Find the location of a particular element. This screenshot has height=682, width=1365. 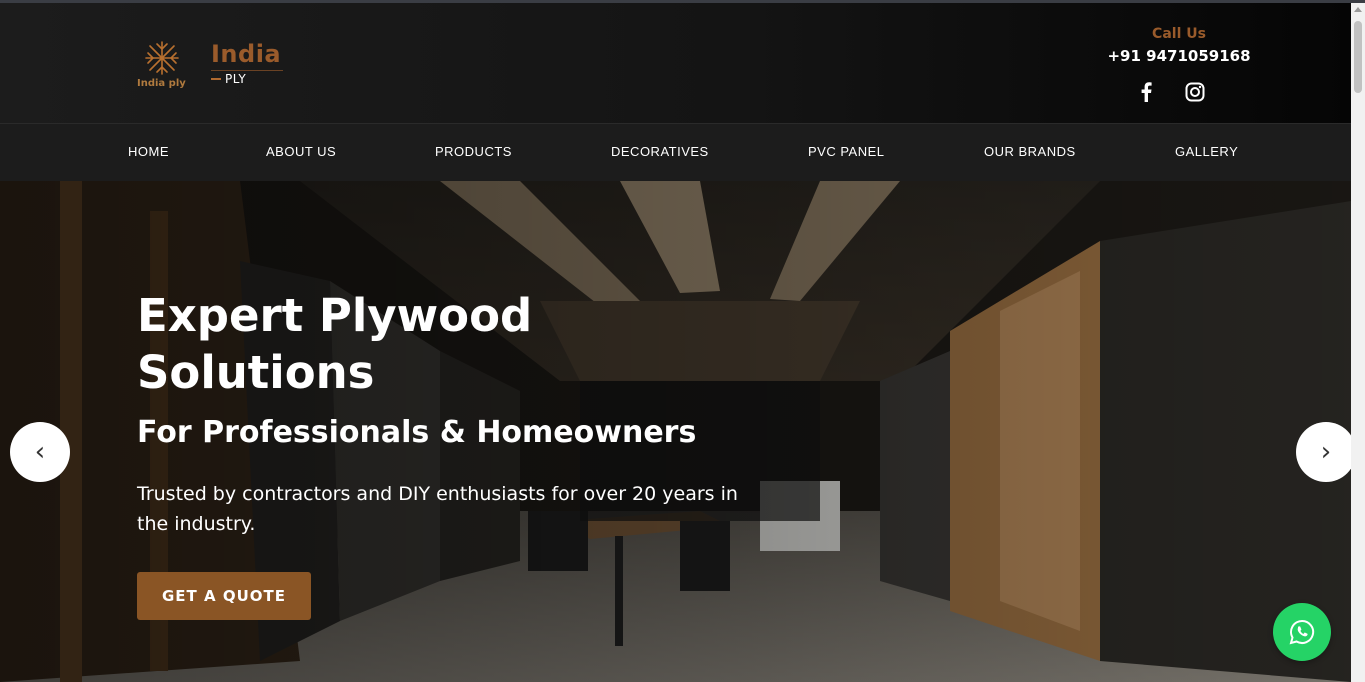

instagram-icon is located at coordinates (1195, 92).